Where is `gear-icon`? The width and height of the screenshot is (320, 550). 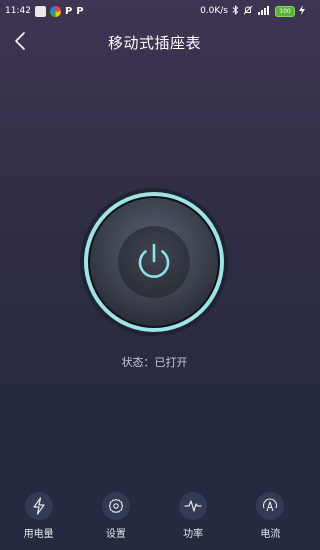
gear-icon is located at coordinates (115, 506).